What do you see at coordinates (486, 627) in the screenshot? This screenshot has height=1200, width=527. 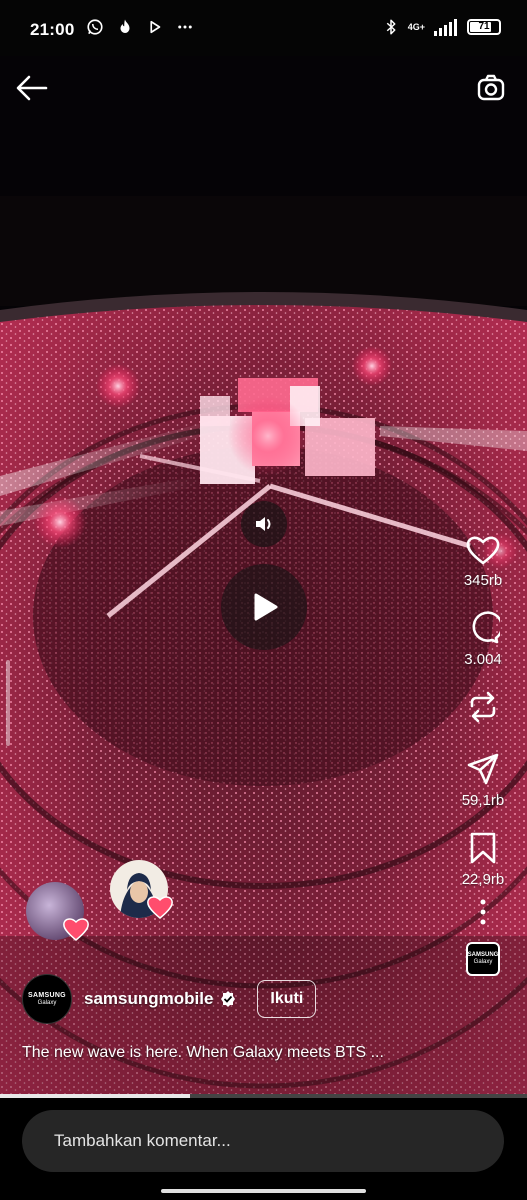 I see `comment-icon` at bounding box center [486, 627].